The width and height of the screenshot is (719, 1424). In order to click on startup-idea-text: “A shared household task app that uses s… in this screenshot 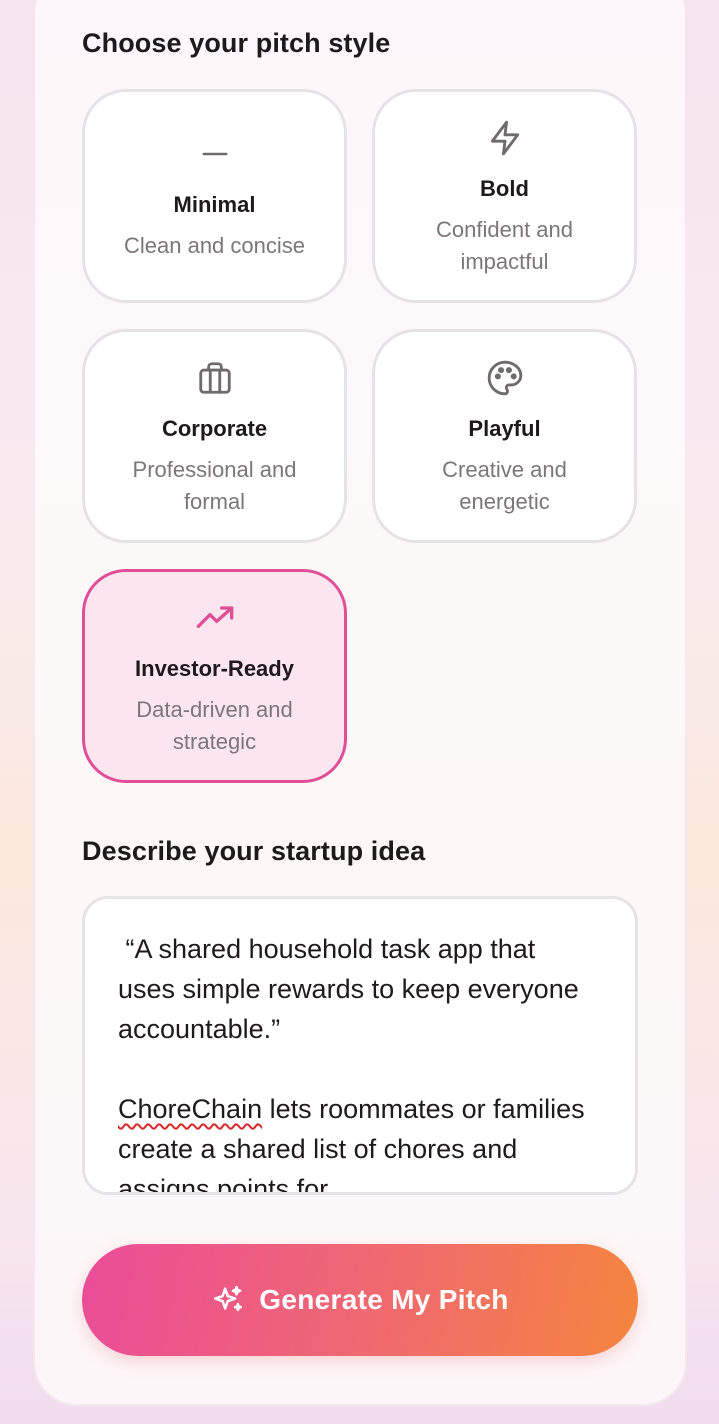, I will do `click(358, 1060)`.